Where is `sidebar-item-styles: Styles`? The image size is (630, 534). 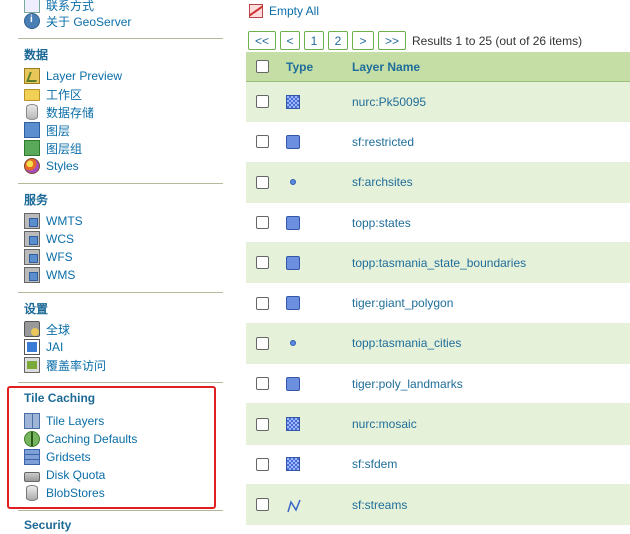
sidebar-item-styles: Styles is located at coordinates (51, 166).